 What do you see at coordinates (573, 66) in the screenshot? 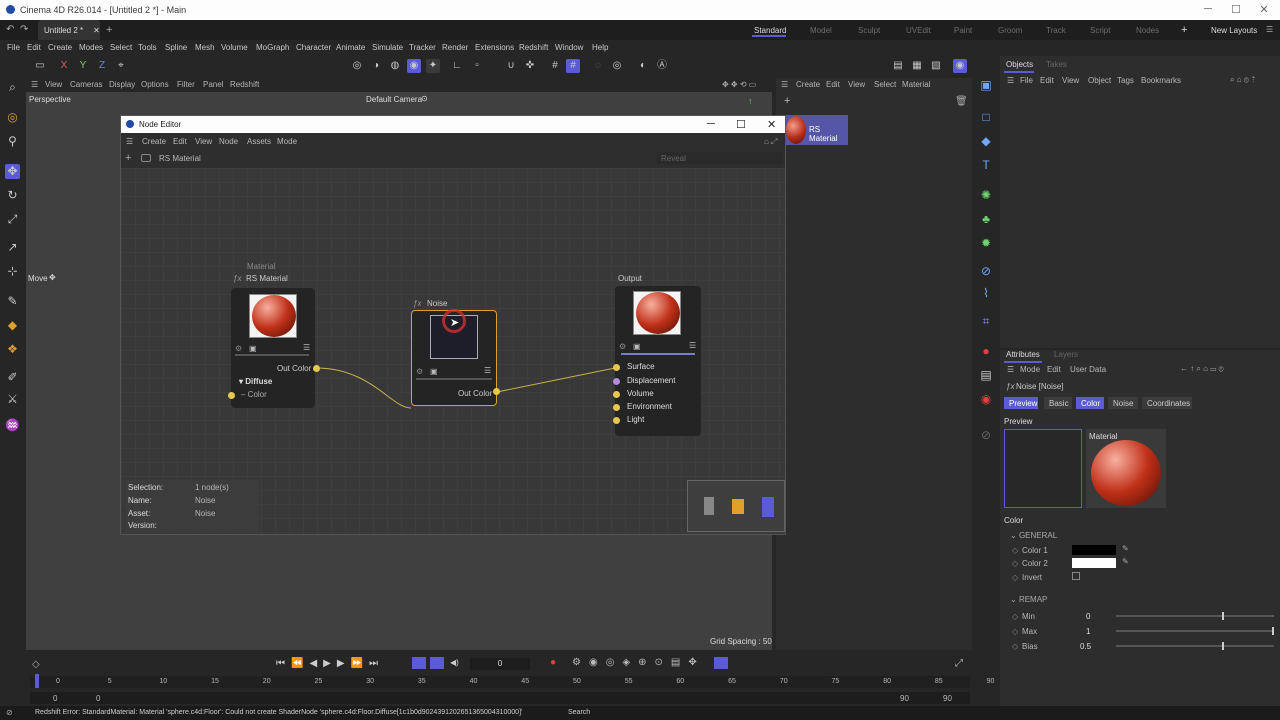
I see `grid-snap-icon: #` at bounding box center [573, 66].